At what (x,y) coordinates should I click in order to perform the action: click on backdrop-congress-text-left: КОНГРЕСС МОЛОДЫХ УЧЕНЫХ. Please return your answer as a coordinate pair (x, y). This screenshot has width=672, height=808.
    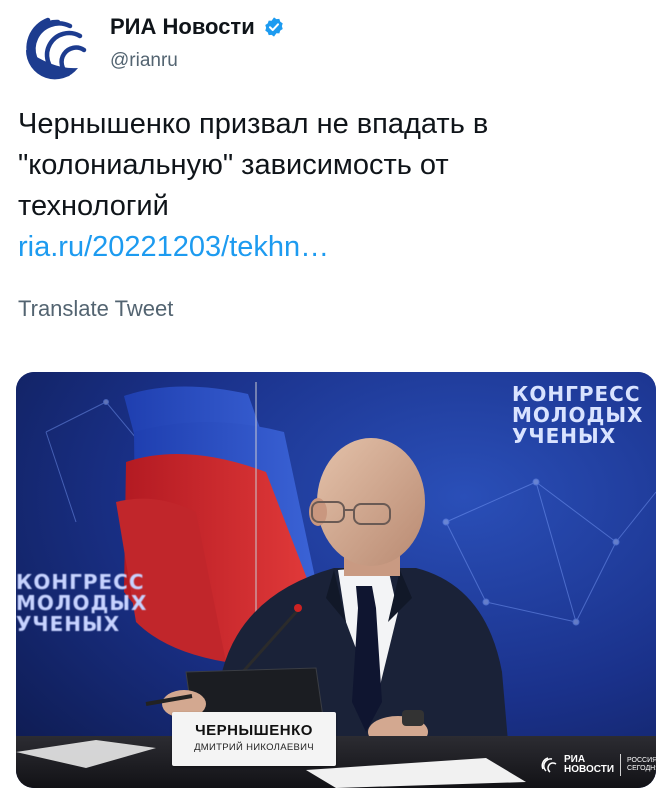
    Looking at the image, I should click on (82, 603).